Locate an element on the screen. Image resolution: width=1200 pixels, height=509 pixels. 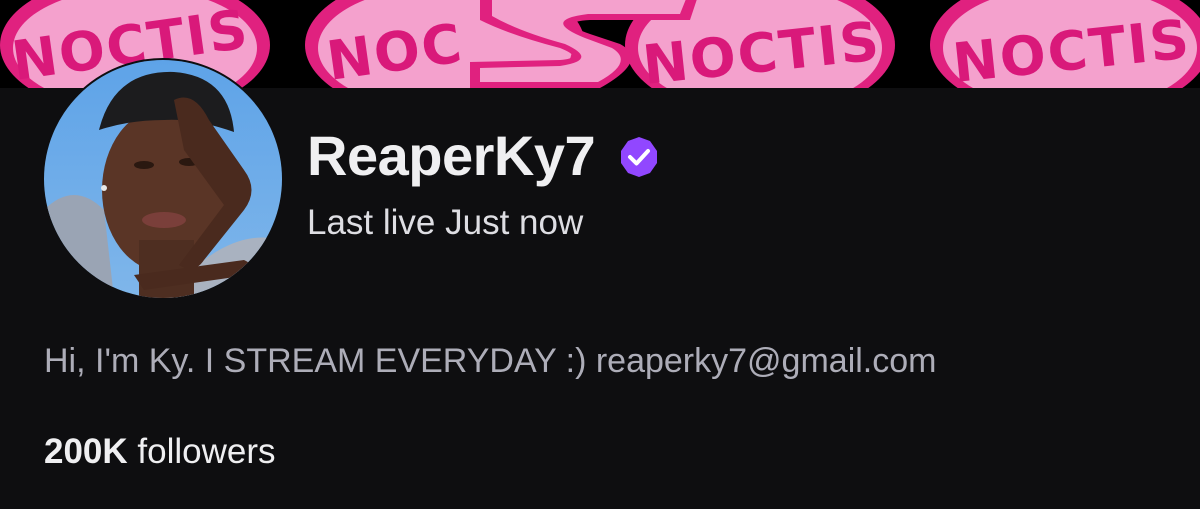
channel-header: ReaperKy7 is located at coordinates (484, 155).